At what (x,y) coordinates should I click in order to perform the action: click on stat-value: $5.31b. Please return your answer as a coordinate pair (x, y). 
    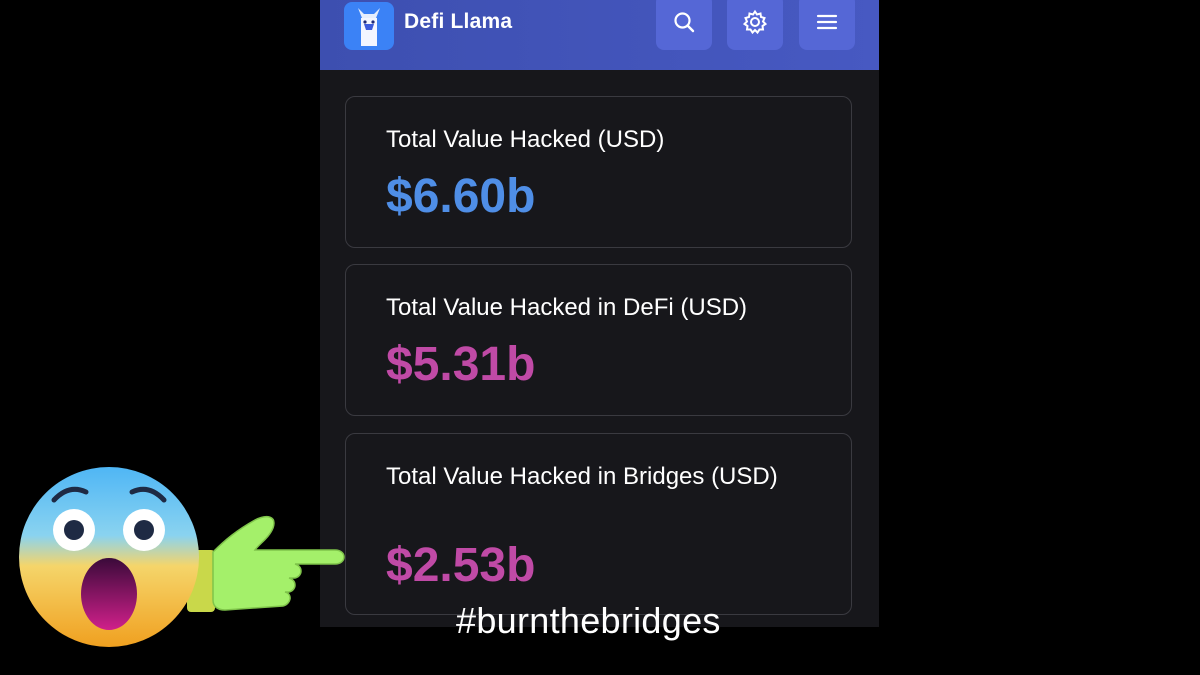
    Looking at the image, I should click on (461, 364).